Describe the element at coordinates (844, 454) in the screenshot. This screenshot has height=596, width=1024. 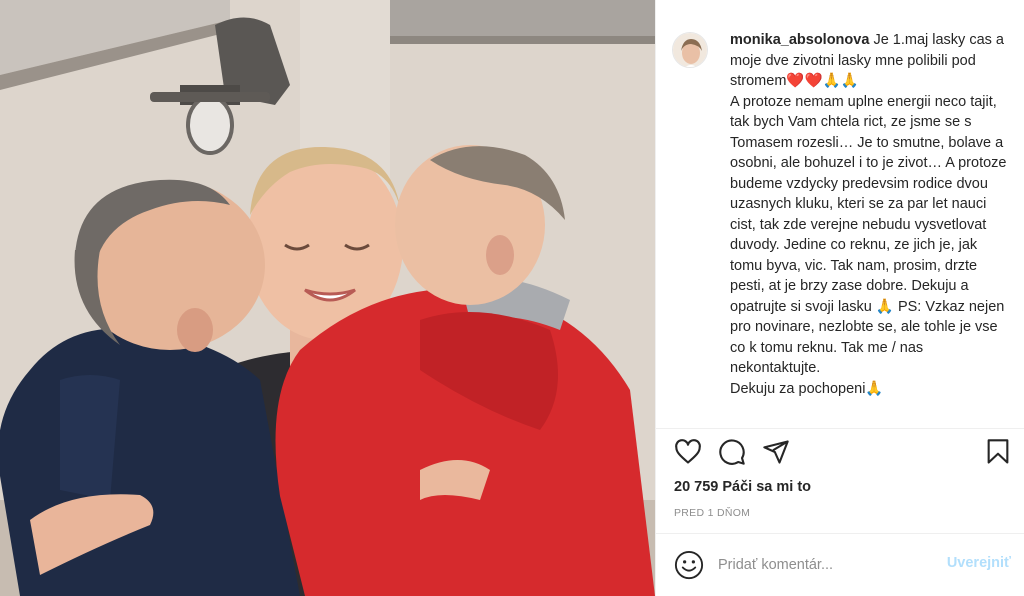
I see `action-bar` at that location.